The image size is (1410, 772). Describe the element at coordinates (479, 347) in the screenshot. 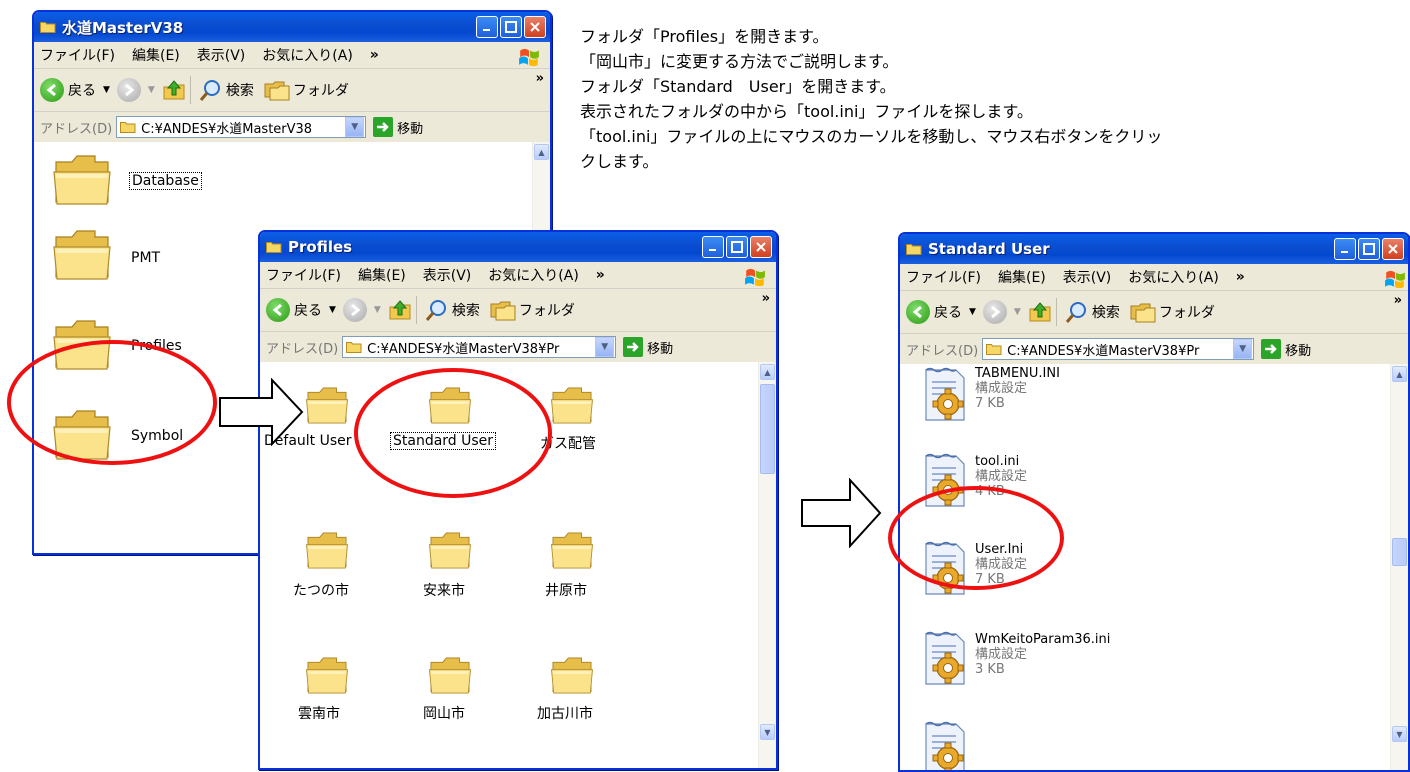

I see `address-field: C:¥ANDES¥水道MasterV38¥Pr ▼` at that location.